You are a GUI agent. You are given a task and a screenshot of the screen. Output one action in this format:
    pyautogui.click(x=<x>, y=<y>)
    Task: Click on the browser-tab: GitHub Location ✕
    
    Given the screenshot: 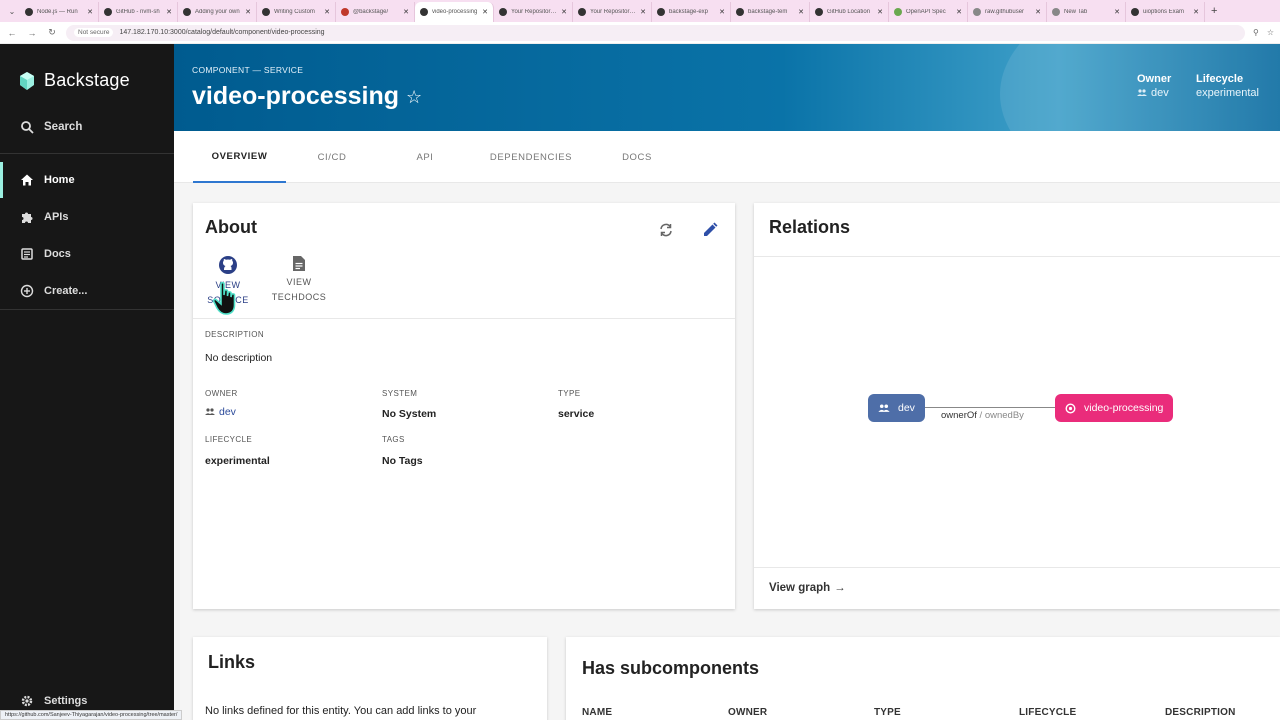 What is the action you would take?
    pyautogui.click(x=849, y=12)
    